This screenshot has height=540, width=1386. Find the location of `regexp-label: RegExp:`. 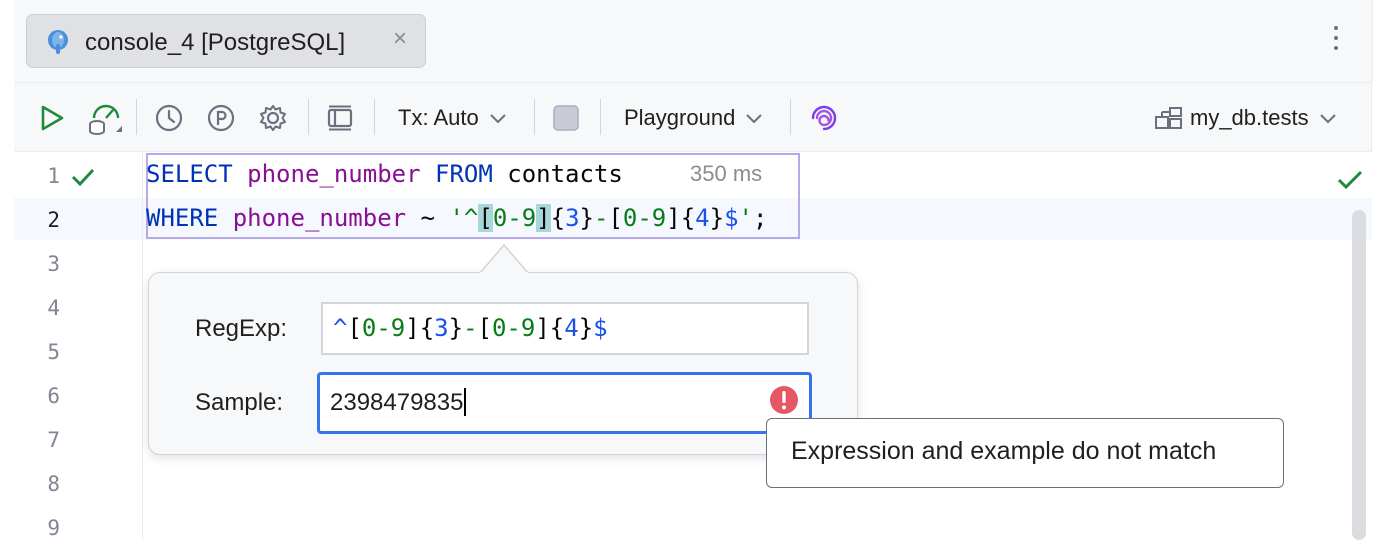

regexp-label: RegExp: is located at coordinates (241, 328).